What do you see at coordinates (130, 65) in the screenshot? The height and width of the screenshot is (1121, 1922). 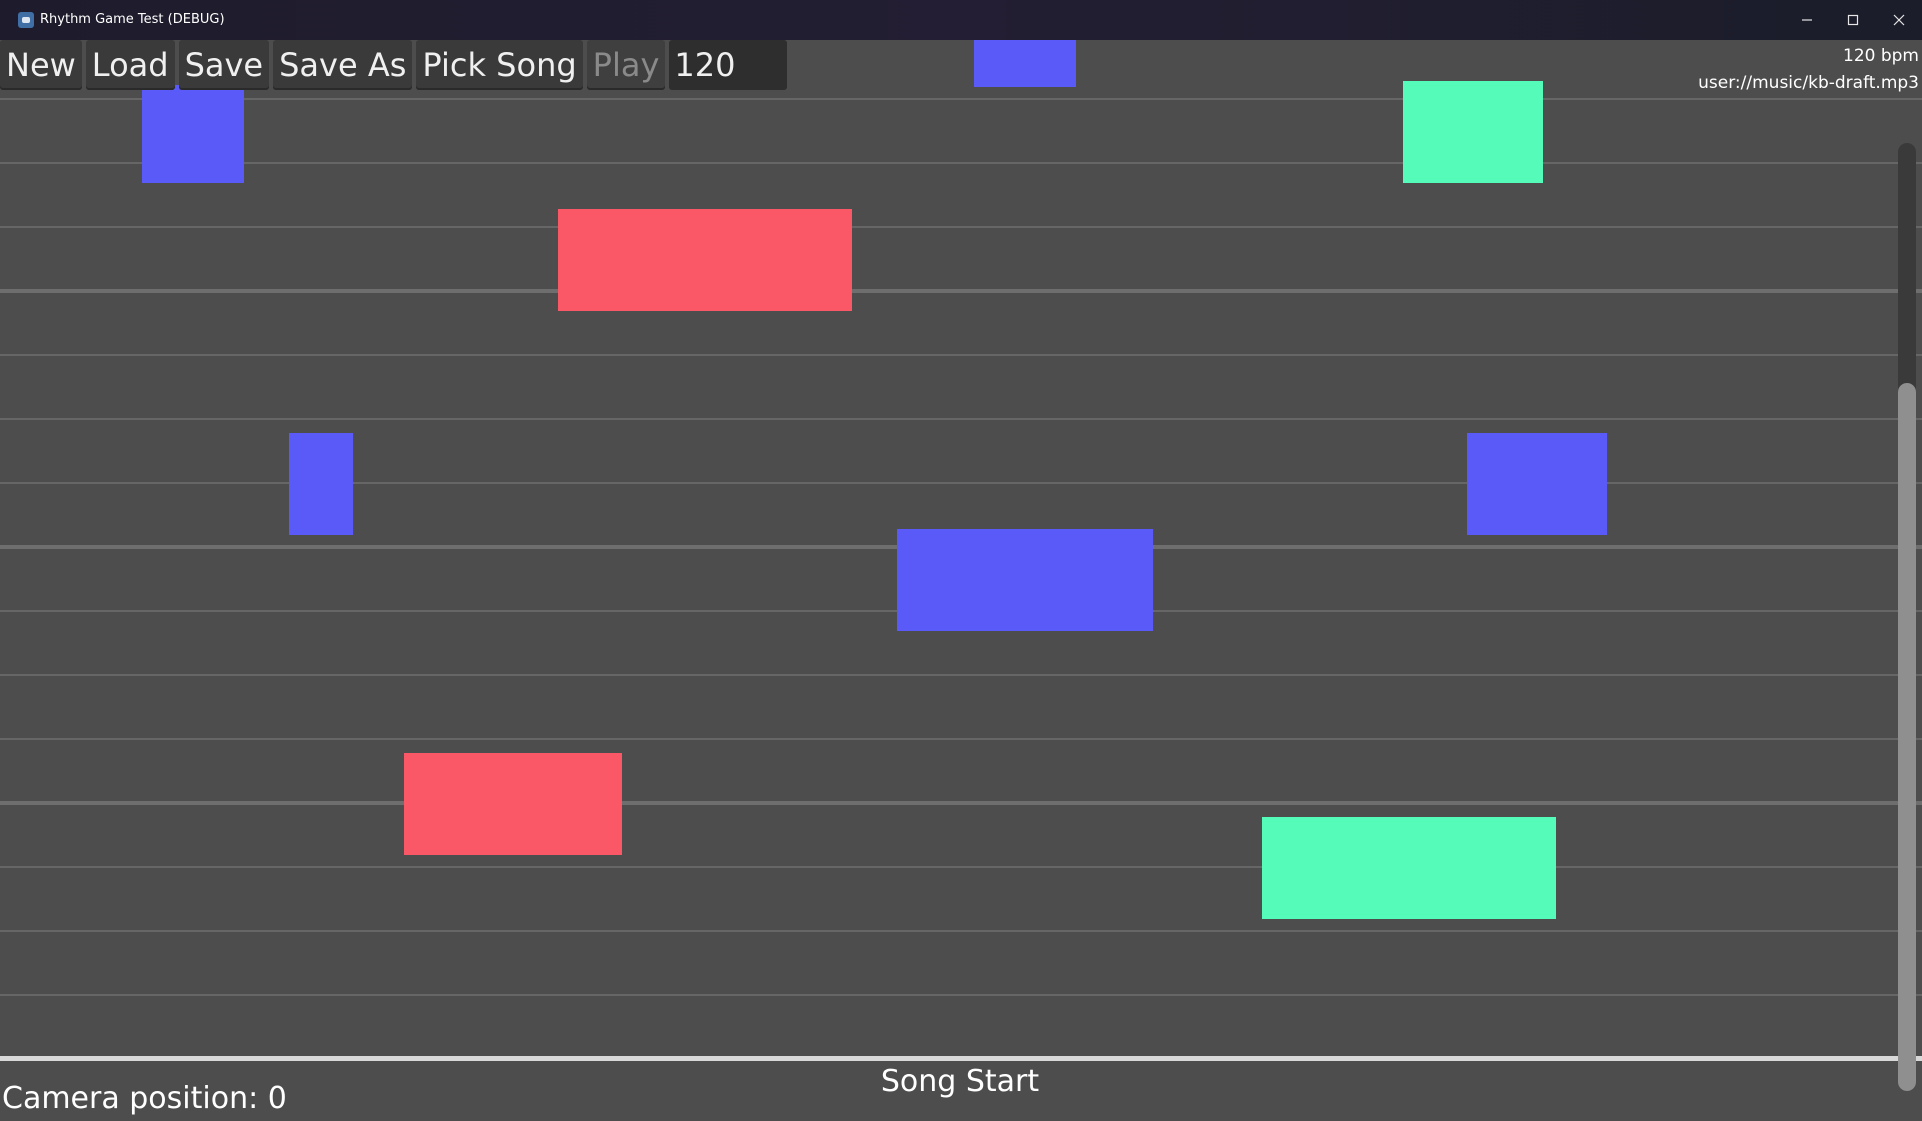 I see `load-button: Load` at bounding box center [130, 65].